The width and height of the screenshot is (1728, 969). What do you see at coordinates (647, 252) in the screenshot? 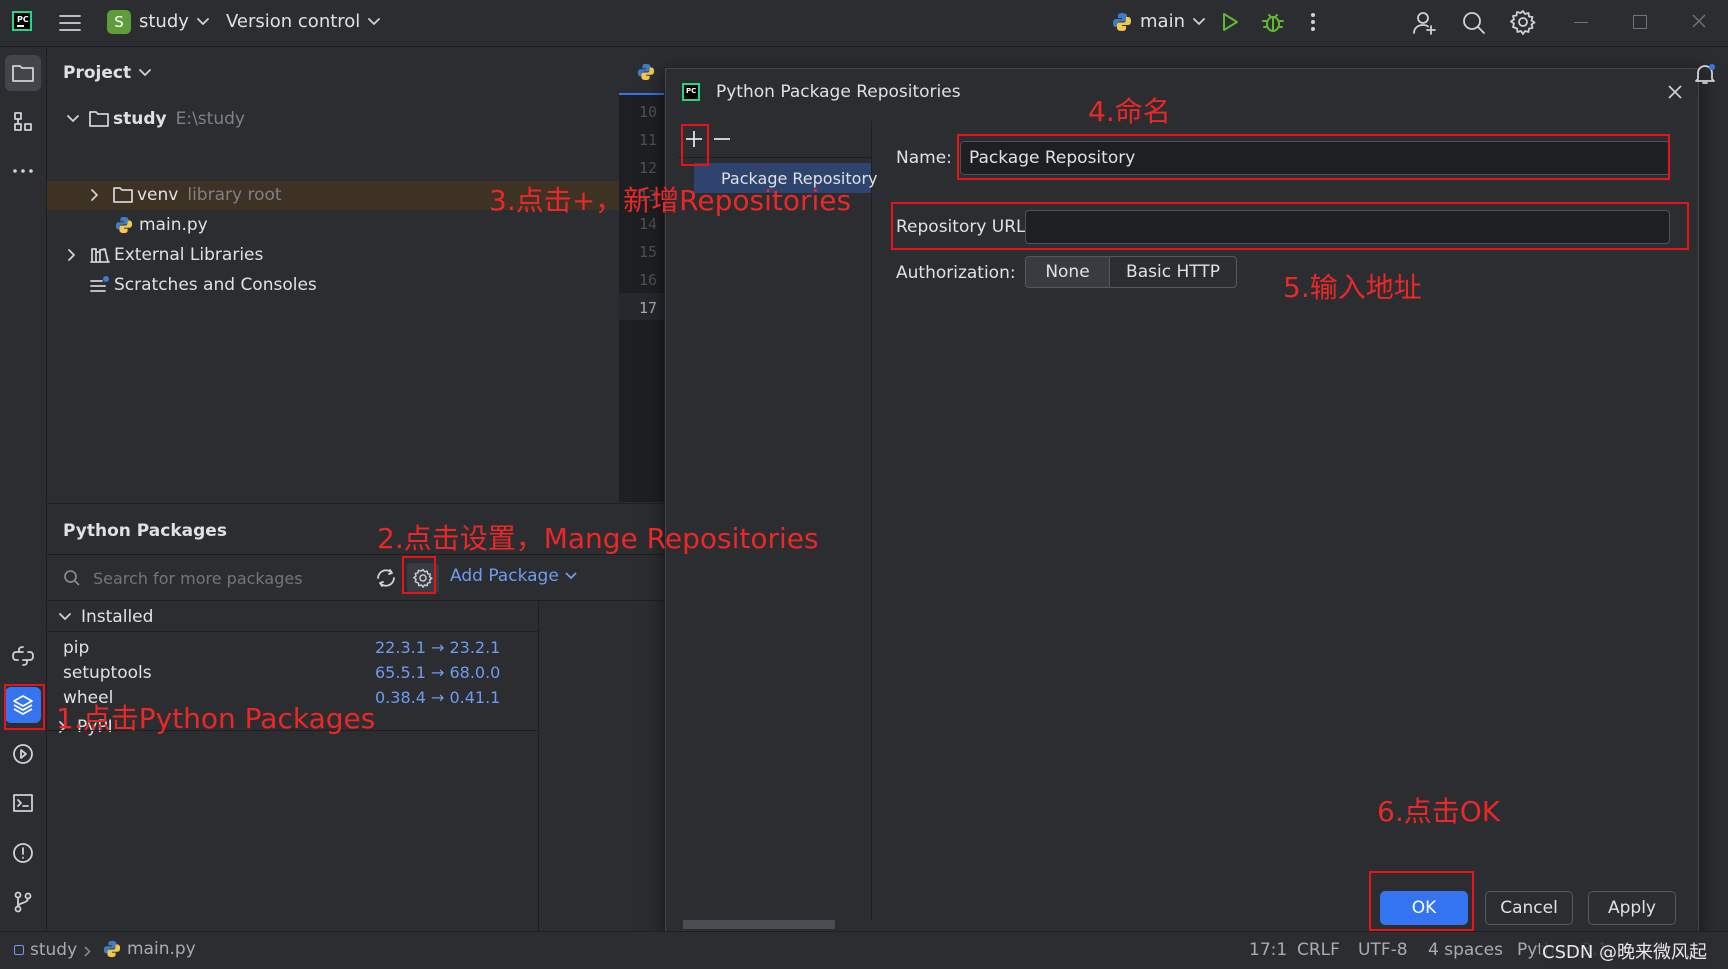
I see `line-number: 15` at bounding box center [647, 252].